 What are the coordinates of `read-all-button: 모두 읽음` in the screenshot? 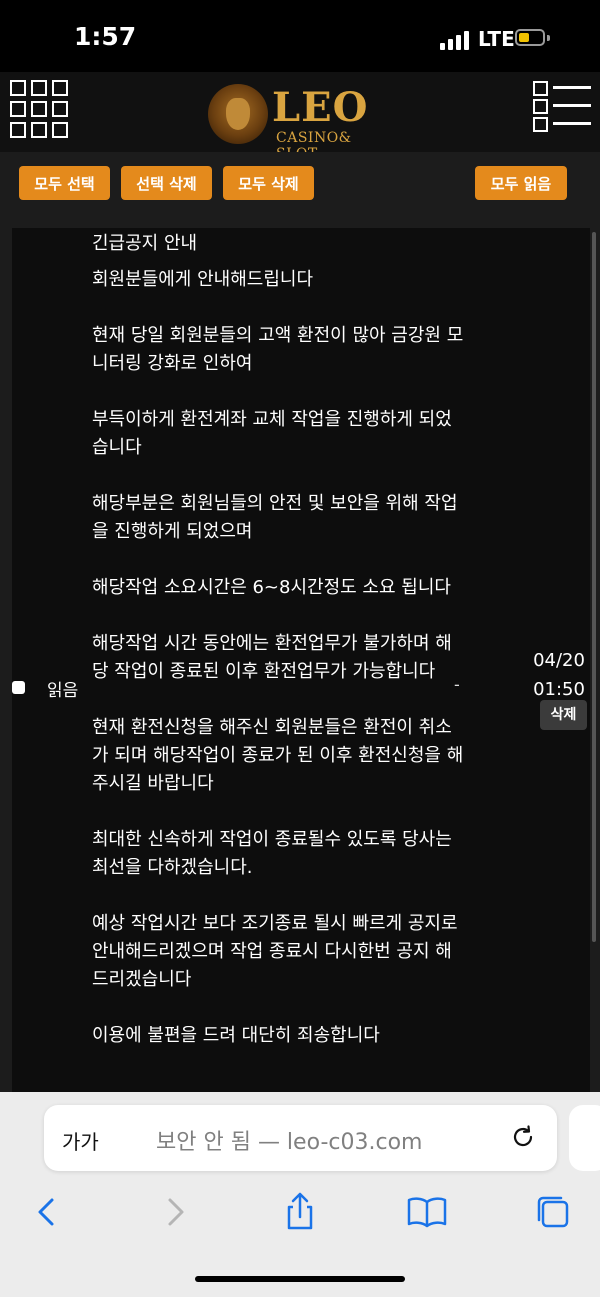 It's located at (521, 183).